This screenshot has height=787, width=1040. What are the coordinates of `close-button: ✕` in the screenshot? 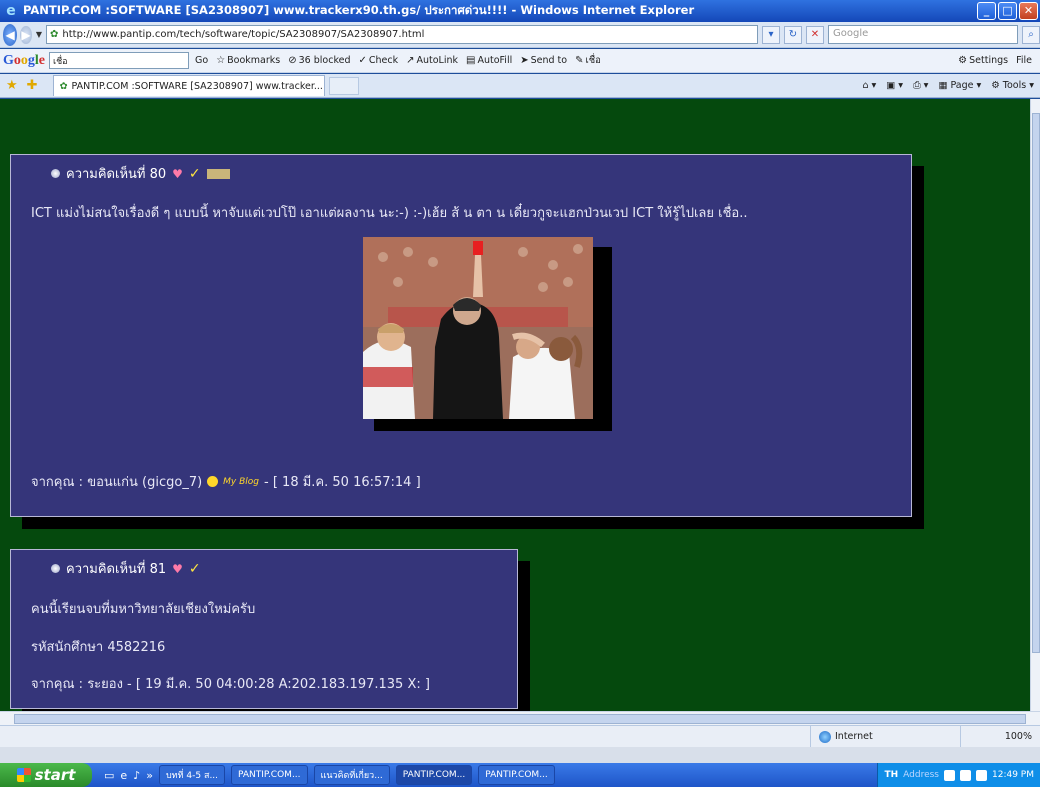 It's located at (1028, 11).